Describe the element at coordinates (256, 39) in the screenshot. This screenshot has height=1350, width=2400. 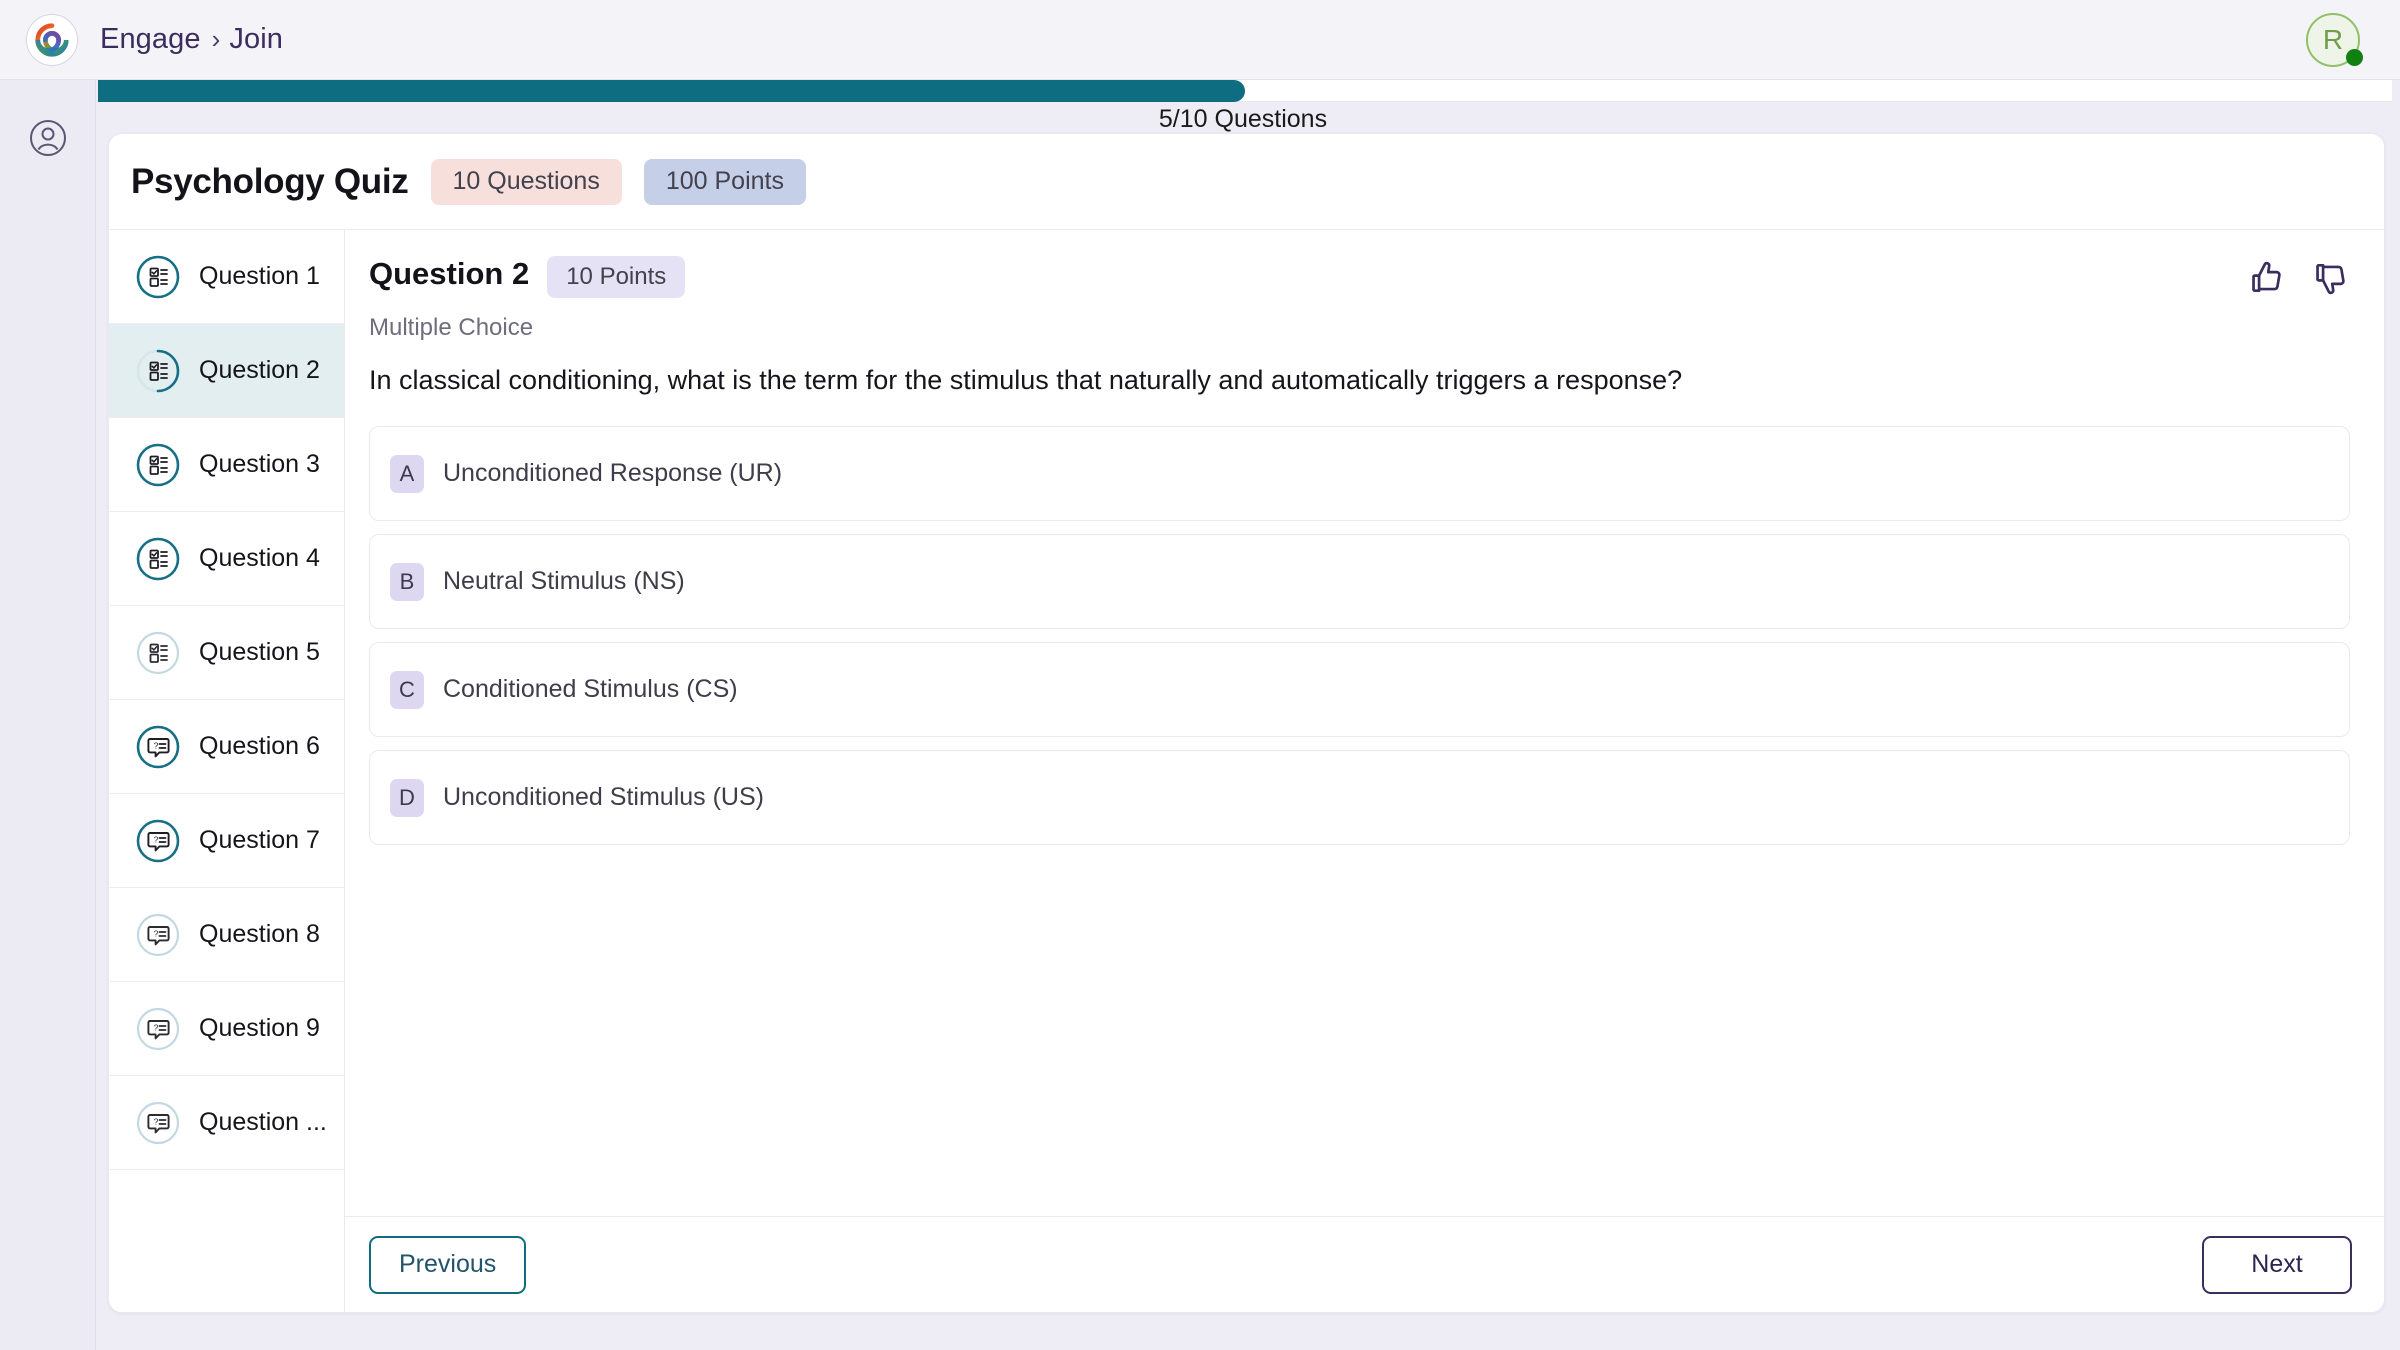
I see `breadcrumb-current: Join` at that location.